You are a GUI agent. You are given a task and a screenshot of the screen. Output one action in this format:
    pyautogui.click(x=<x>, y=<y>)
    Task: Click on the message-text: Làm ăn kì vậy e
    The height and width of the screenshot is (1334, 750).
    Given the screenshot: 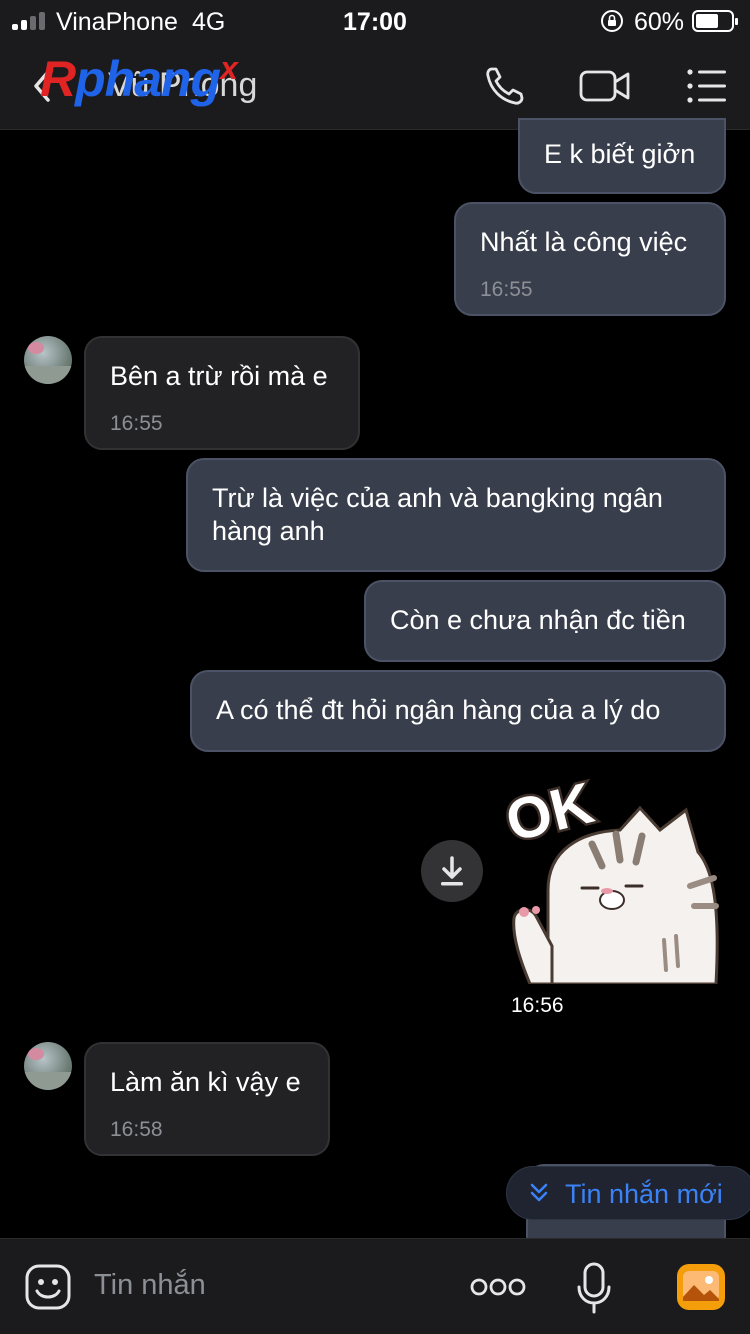 What is the action you would take?
    pyautogui.click(x=205, y=1082)
    